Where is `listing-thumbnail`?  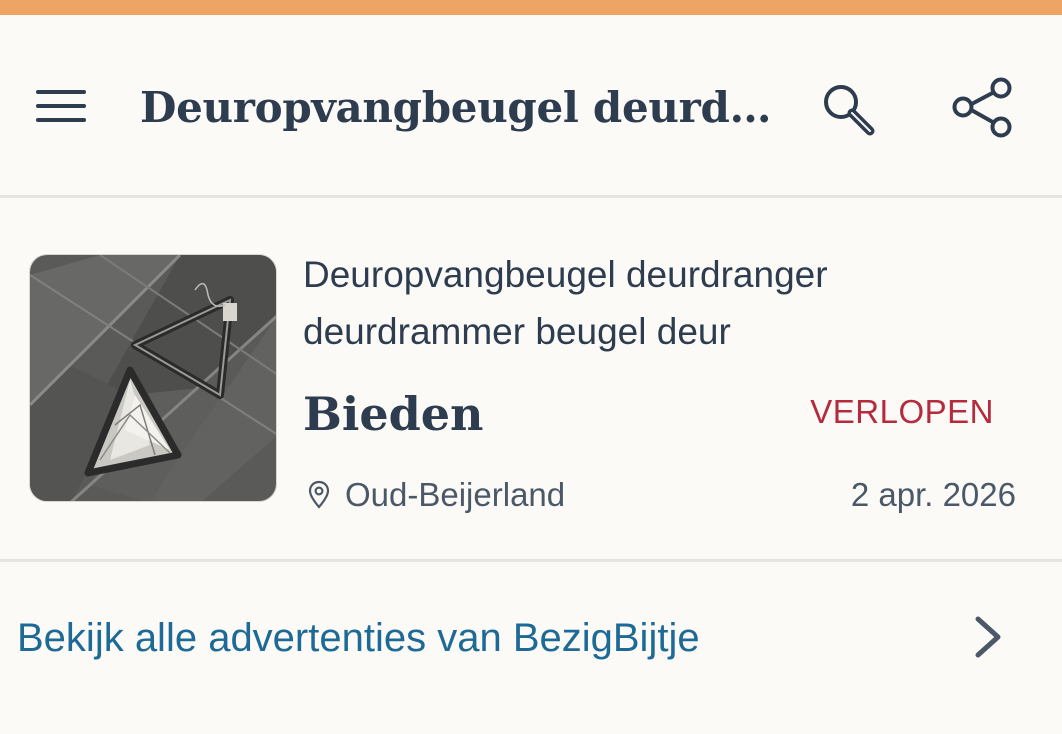 listing-thumbnail is located at coordinates (153, 378).